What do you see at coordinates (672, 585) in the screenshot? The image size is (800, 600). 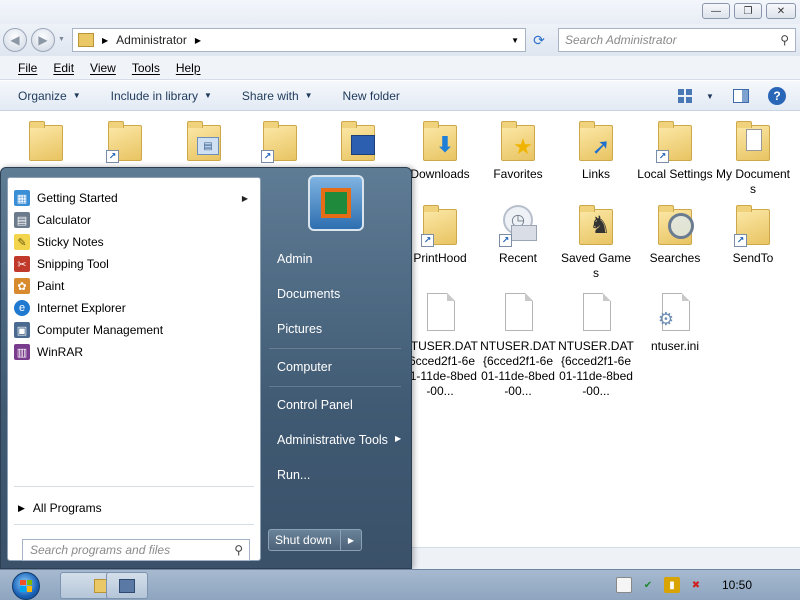 I see `network-icon: ▮` at bounding box center [672, 585].